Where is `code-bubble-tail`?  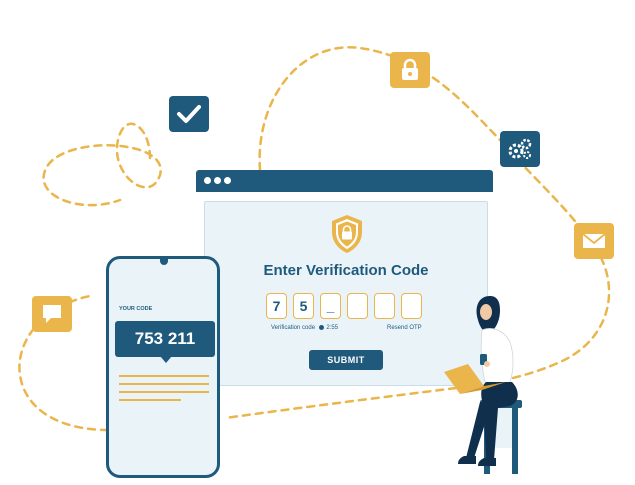 code-bubble-tail is located at coordinates (166, 359).